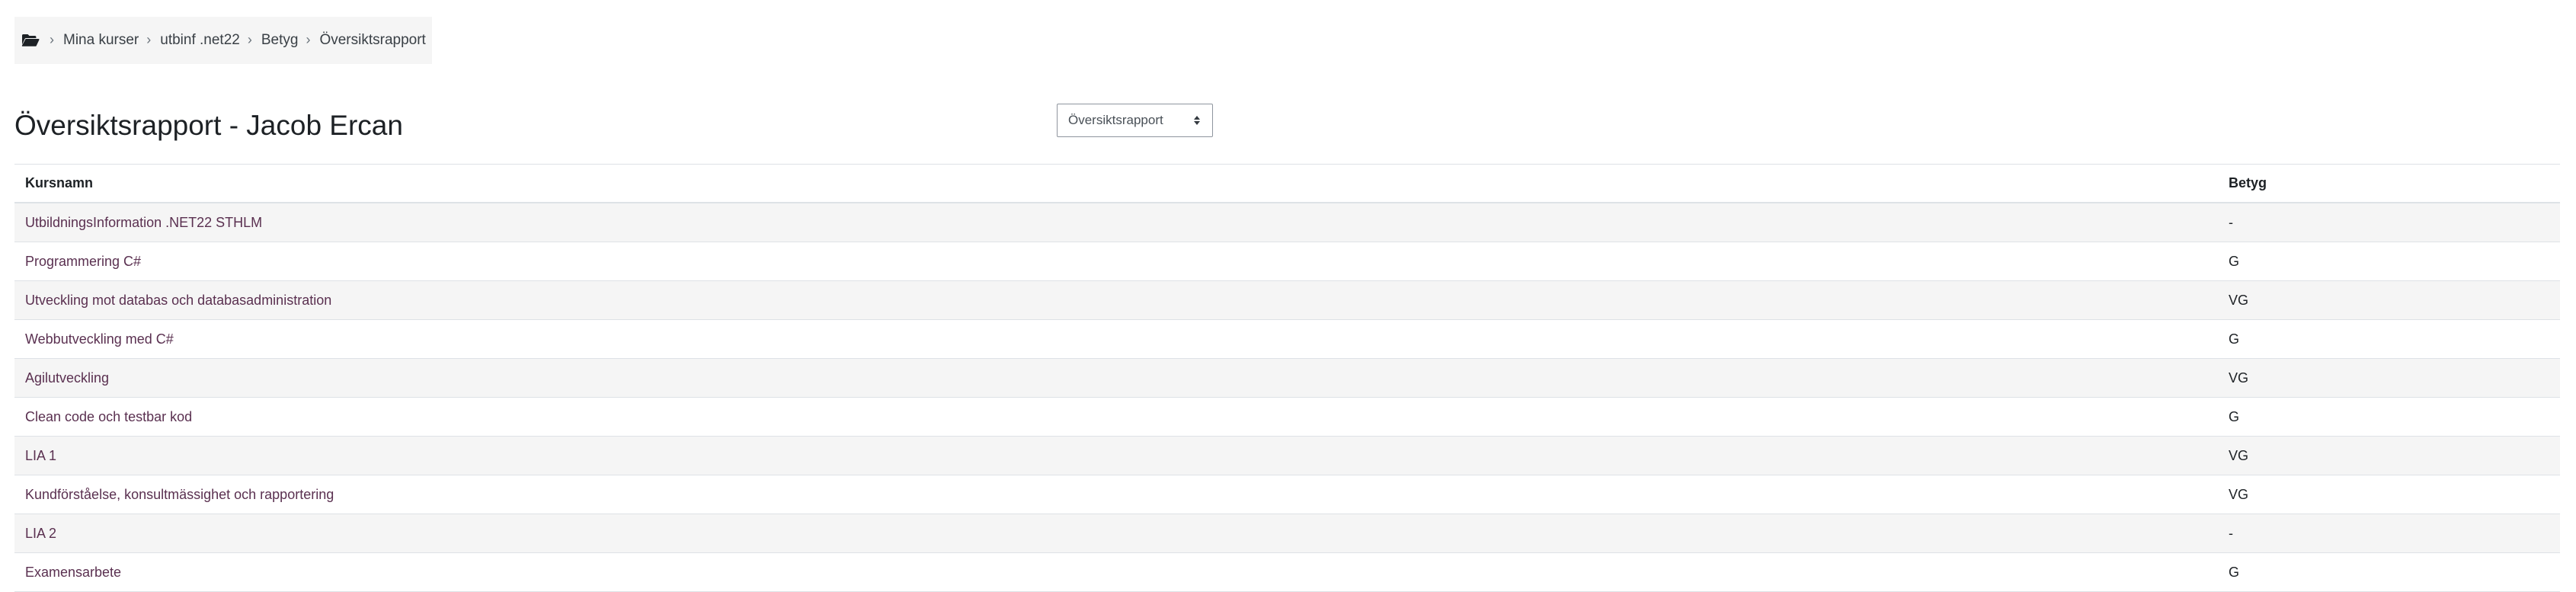  I want to click on course-link: LIA 1, so click(40, 455).